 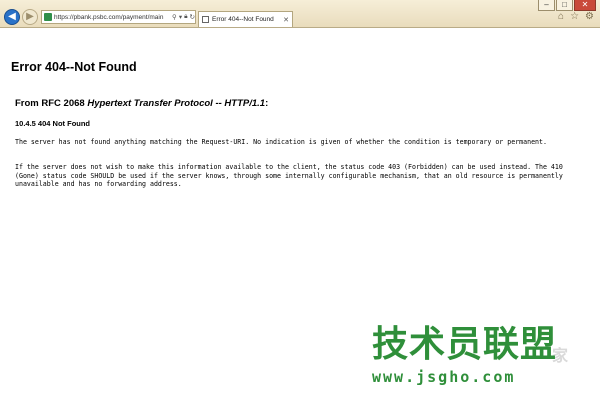 I want to click on back-icon: ◀, so click(x=12, y=16).